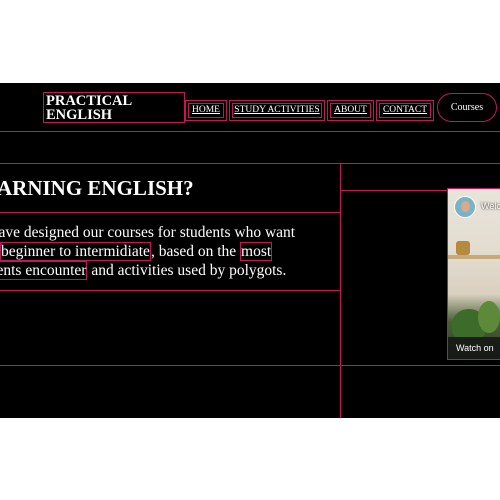 The width and height of the screenshot is (500, 500). Describe the element at coordinates (75, 251) in the screenshot. I see `level-range-link: beginner to intermidiate` at that location.